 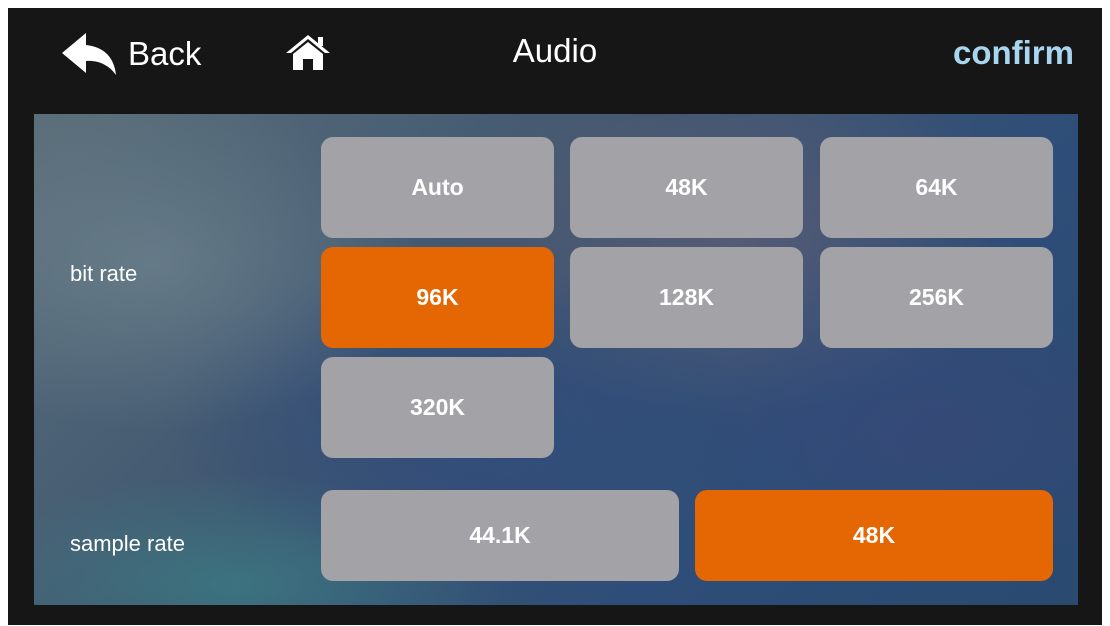 What do you see at coordinates (686, 297) in the screenshot?
I see `bit-rate-option-128k: 128K` at bounding box center [686, 297].